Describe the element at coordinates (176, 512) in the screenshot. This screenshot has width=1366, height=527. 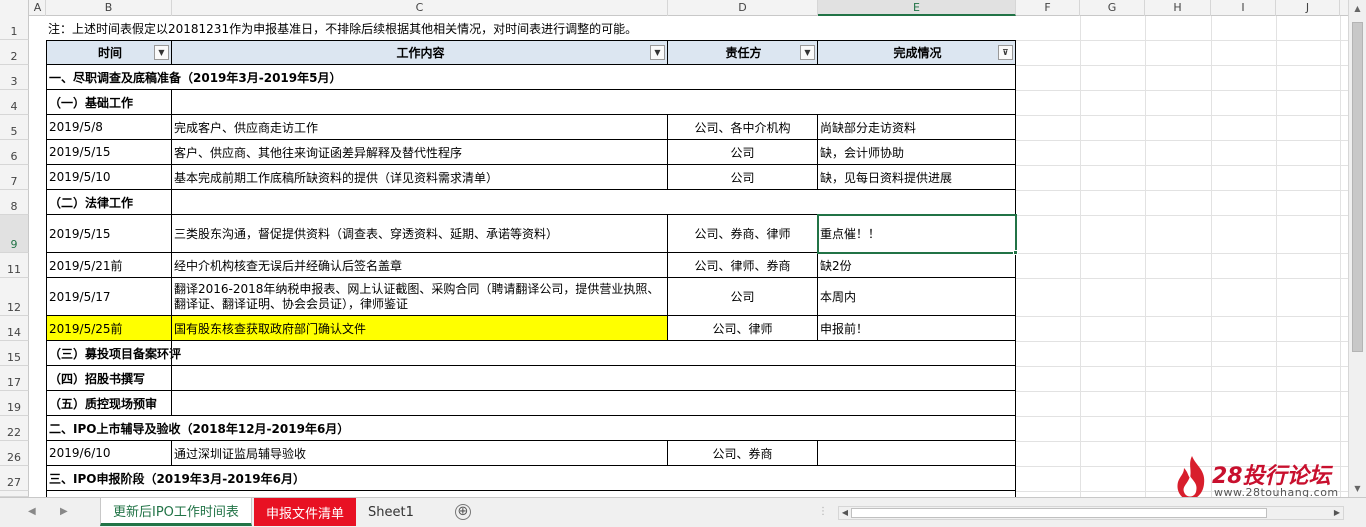
I see `tab-sheet-ipo-schedule: 更新后IPO工作时间表` at that location.